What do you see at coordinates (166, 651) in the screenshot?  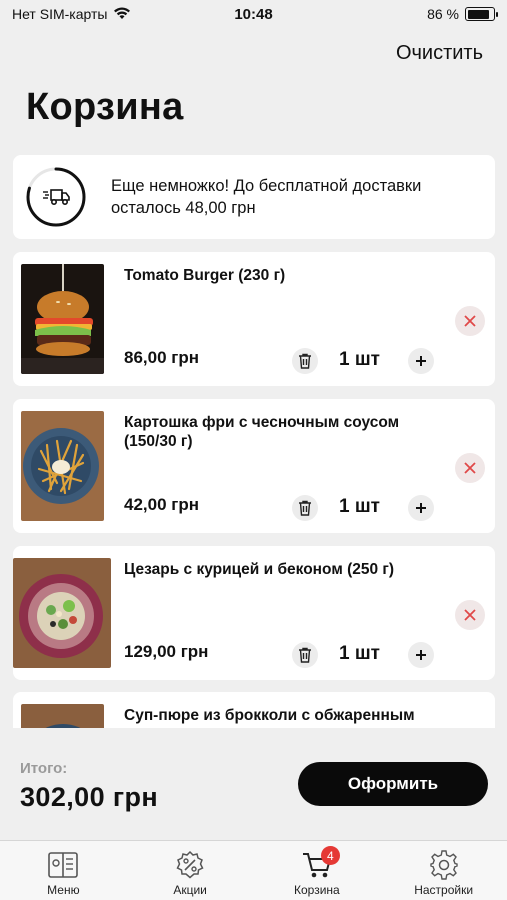 I see `item-price: 129,00 грн` at bounding box center [166, 651].